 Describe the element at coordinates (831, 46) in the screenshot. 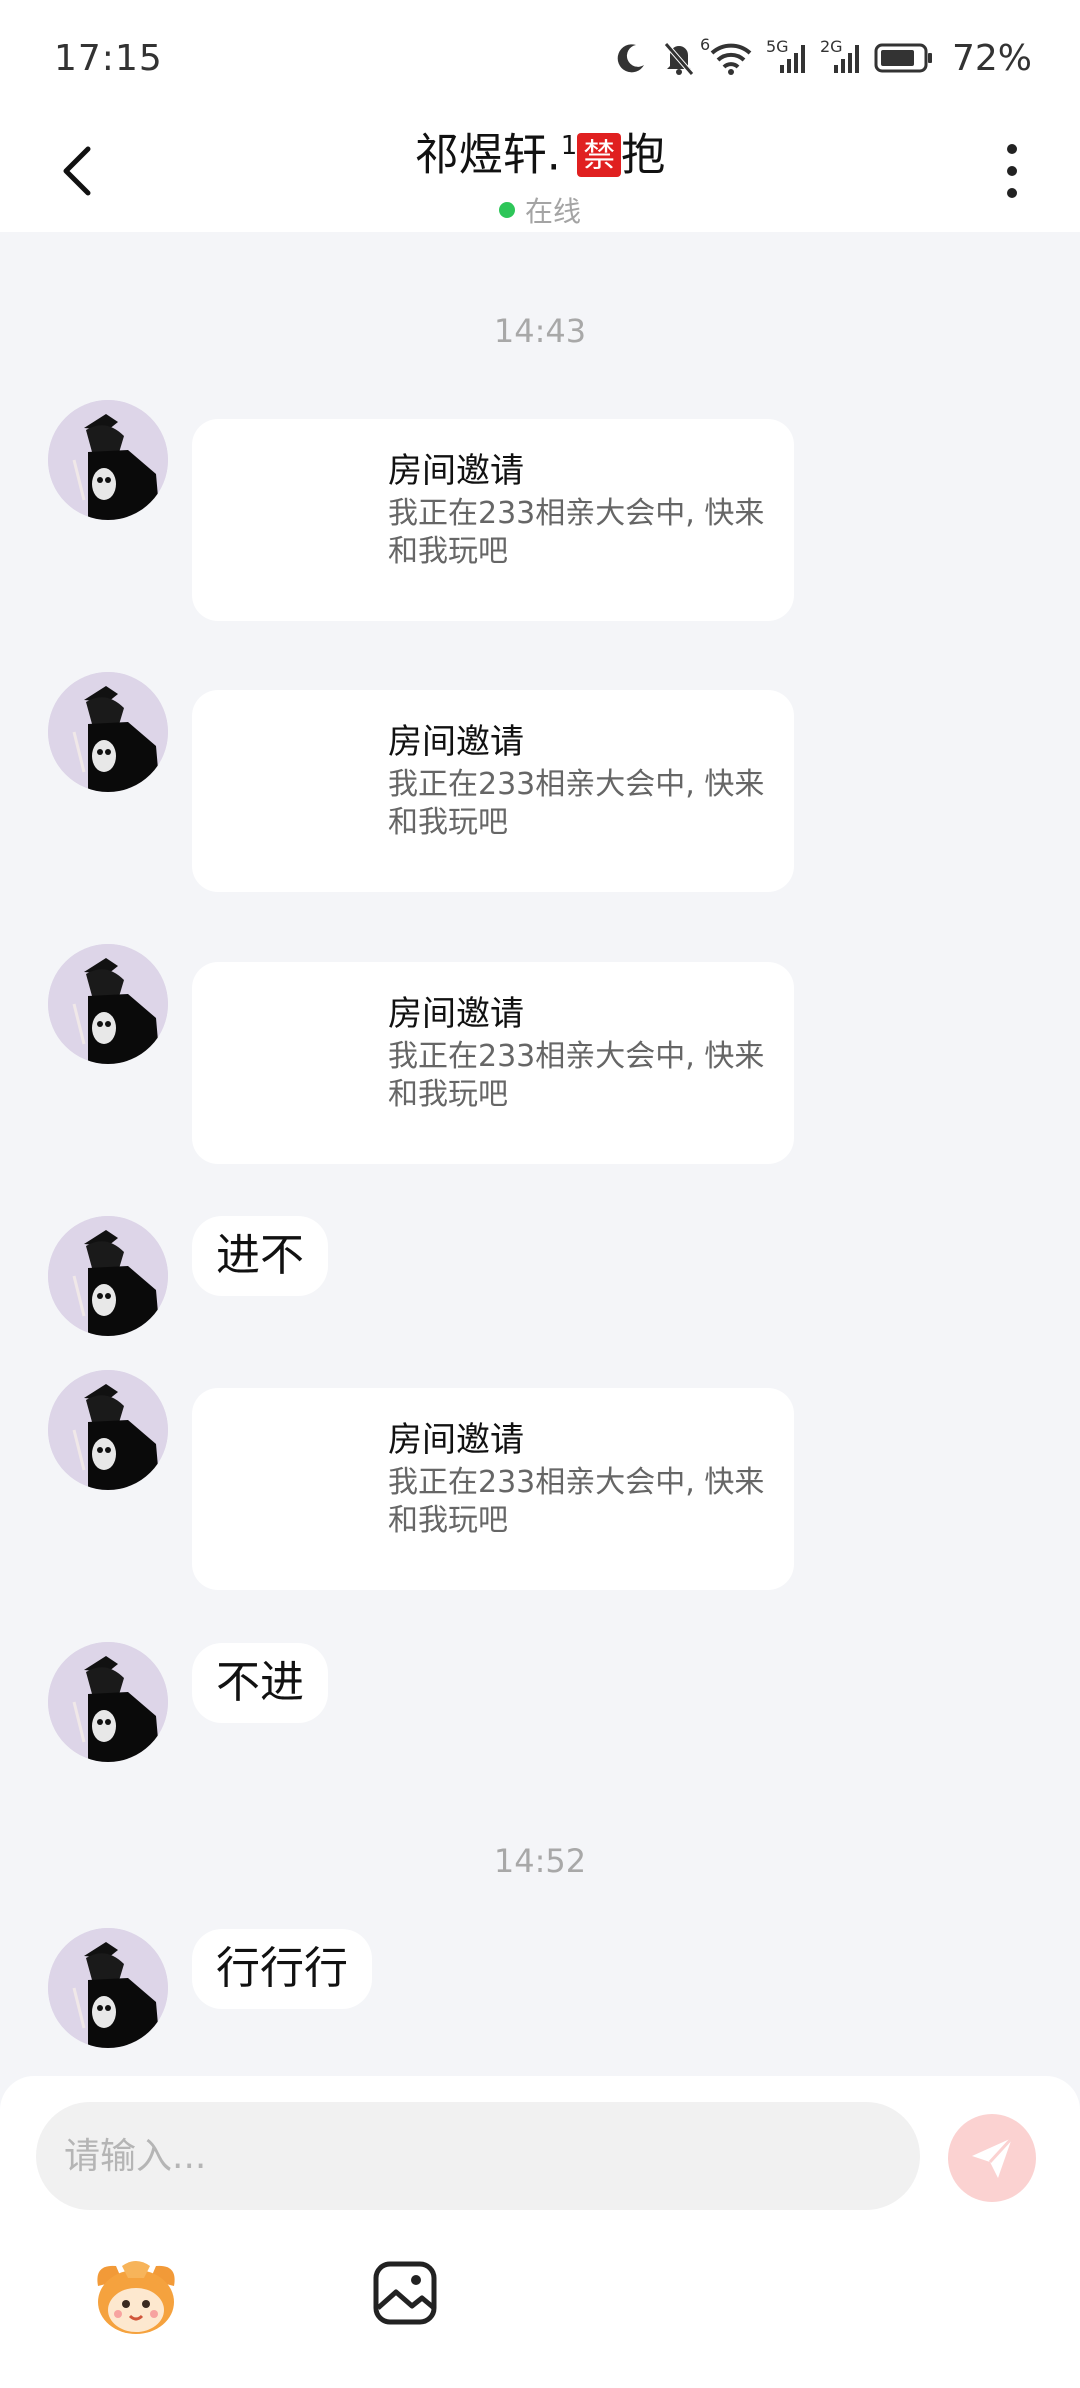

I see `signal-2g-label: 2G` at that location.